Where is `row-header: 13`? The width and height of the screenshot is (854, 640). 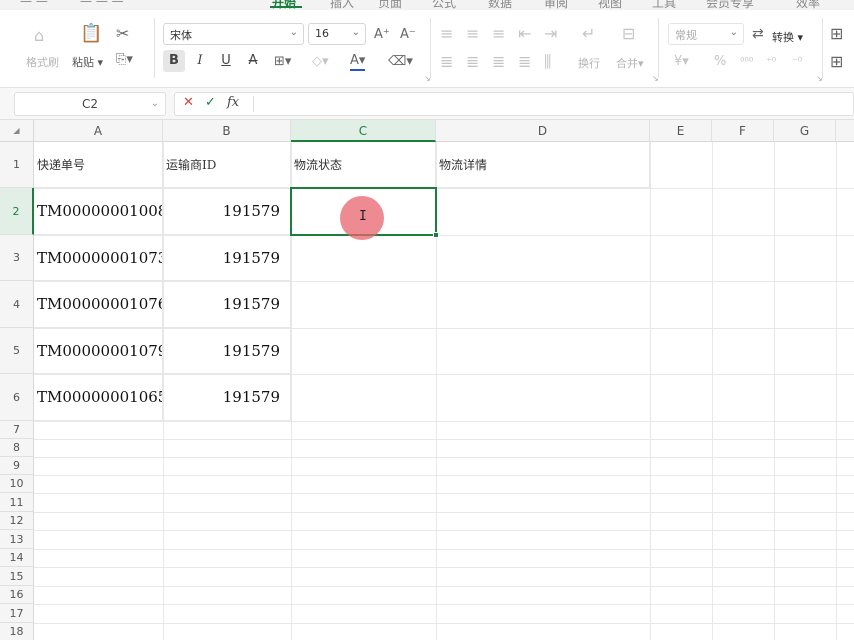 row-header: 13 is located at coordinates (17, 539).